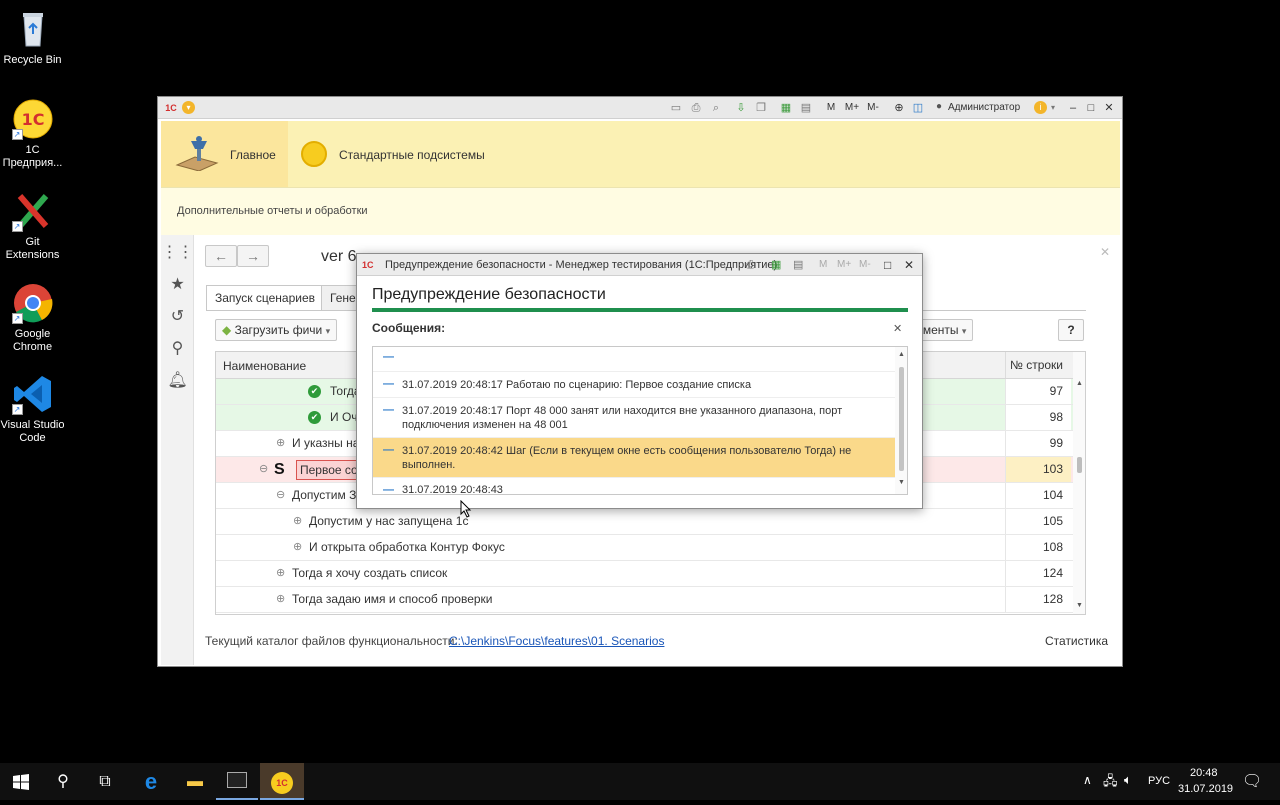 Image resolution: width=1280 pixels, height=805 pixels. What do you see at coordinates (676, 108) in the screenshot?
I see `save-icon: ▭` at bounding box center [676, 108].